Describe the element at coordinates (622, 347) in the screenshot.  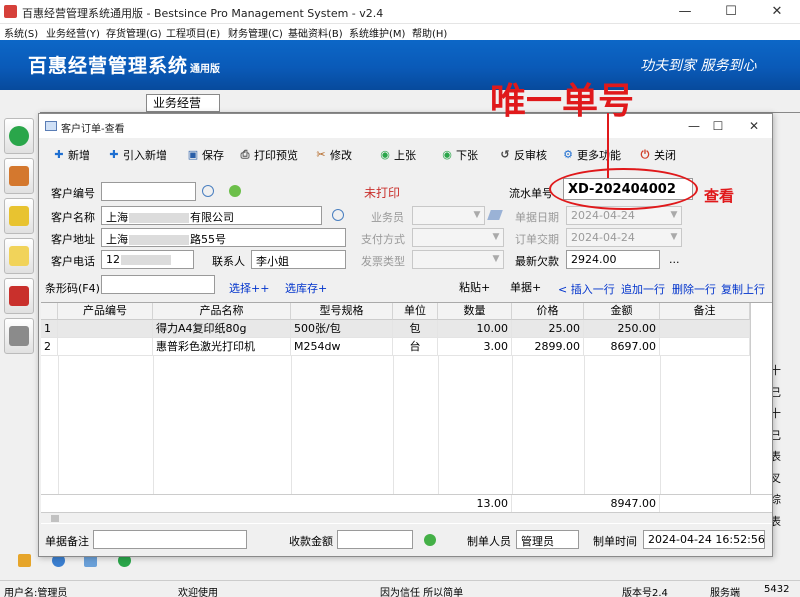
I see `cell-amount: 8697.00` at that location.